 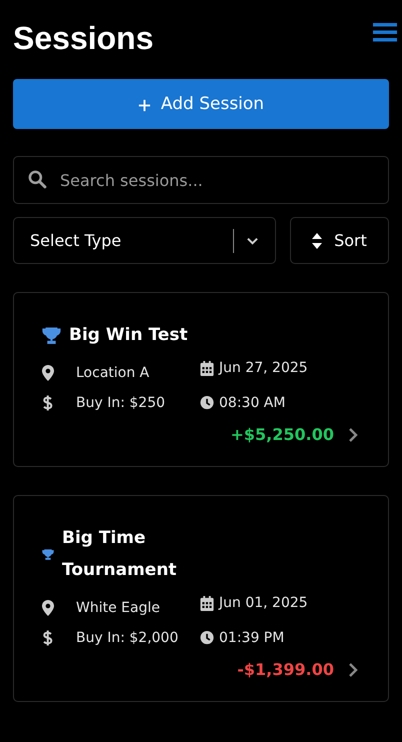 What do you see at coordinates (252, 403) in the screenshot?
I see `session-time: 08:30 AM` at bounding box center [252, 403].